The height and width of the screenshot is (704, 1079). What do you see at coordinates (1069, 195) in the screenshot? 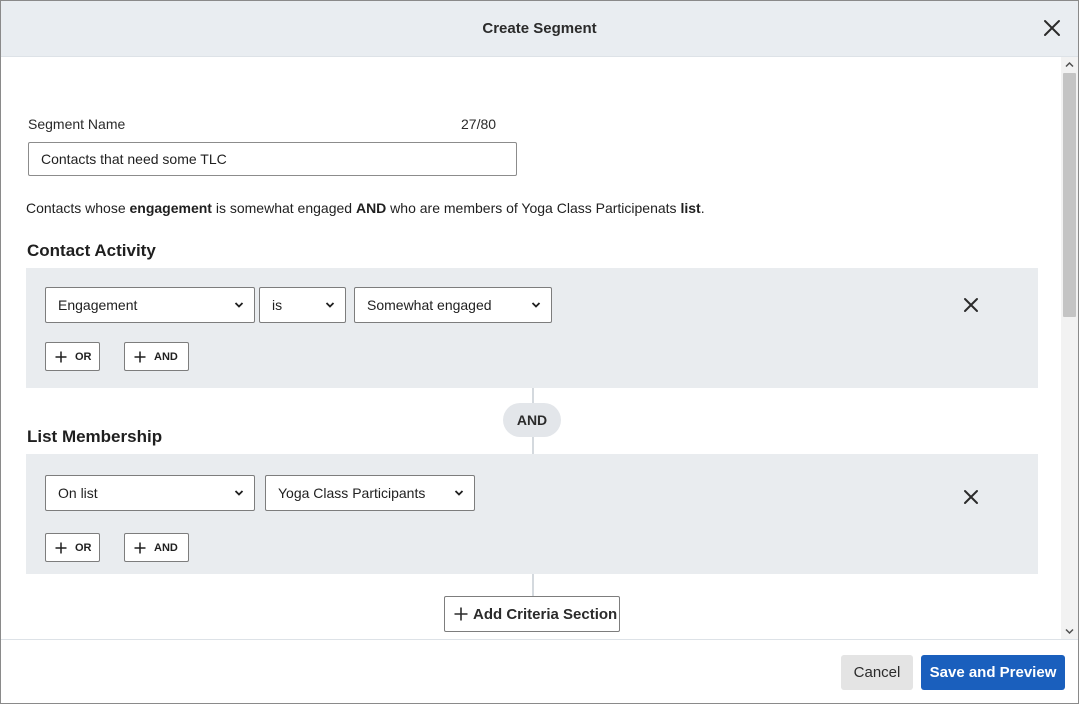
I see `scrollbar-thumb` at bounding box center [1069, 195].